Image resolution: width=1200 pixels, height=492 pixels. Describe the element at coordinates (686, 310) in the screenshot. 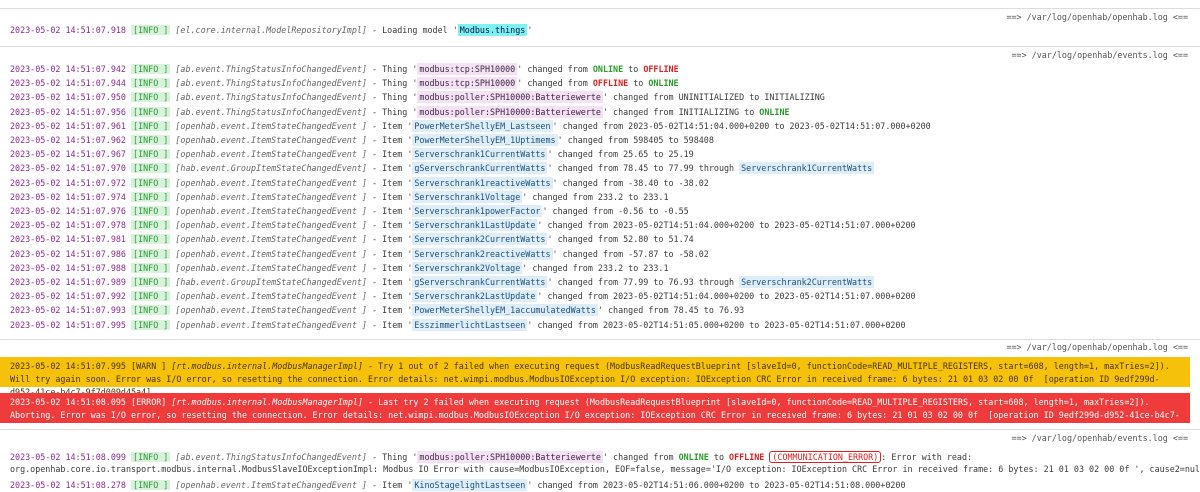

I see `value-from: 78.45` at that location.